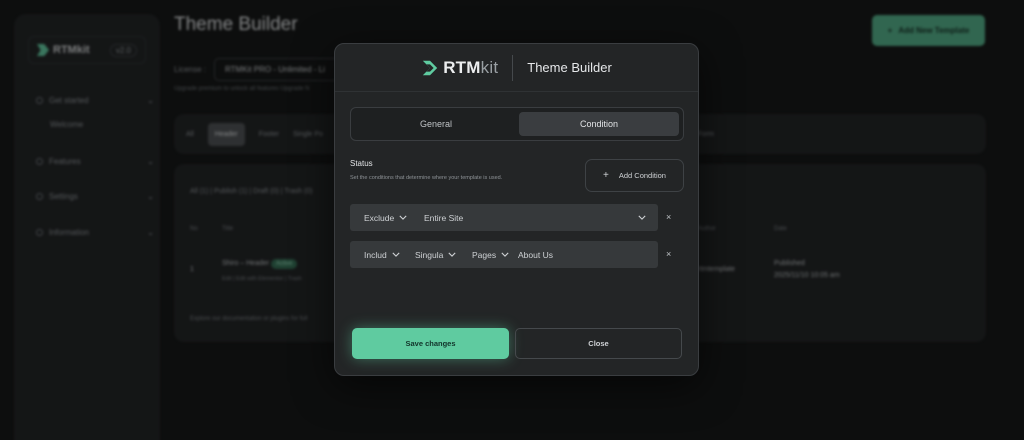 The image size is (1024, 440). What do you see at coordinates (69, 232) in the screenshot?
I see `sidebar-item-label: Information` at bounding box center [69, 232].